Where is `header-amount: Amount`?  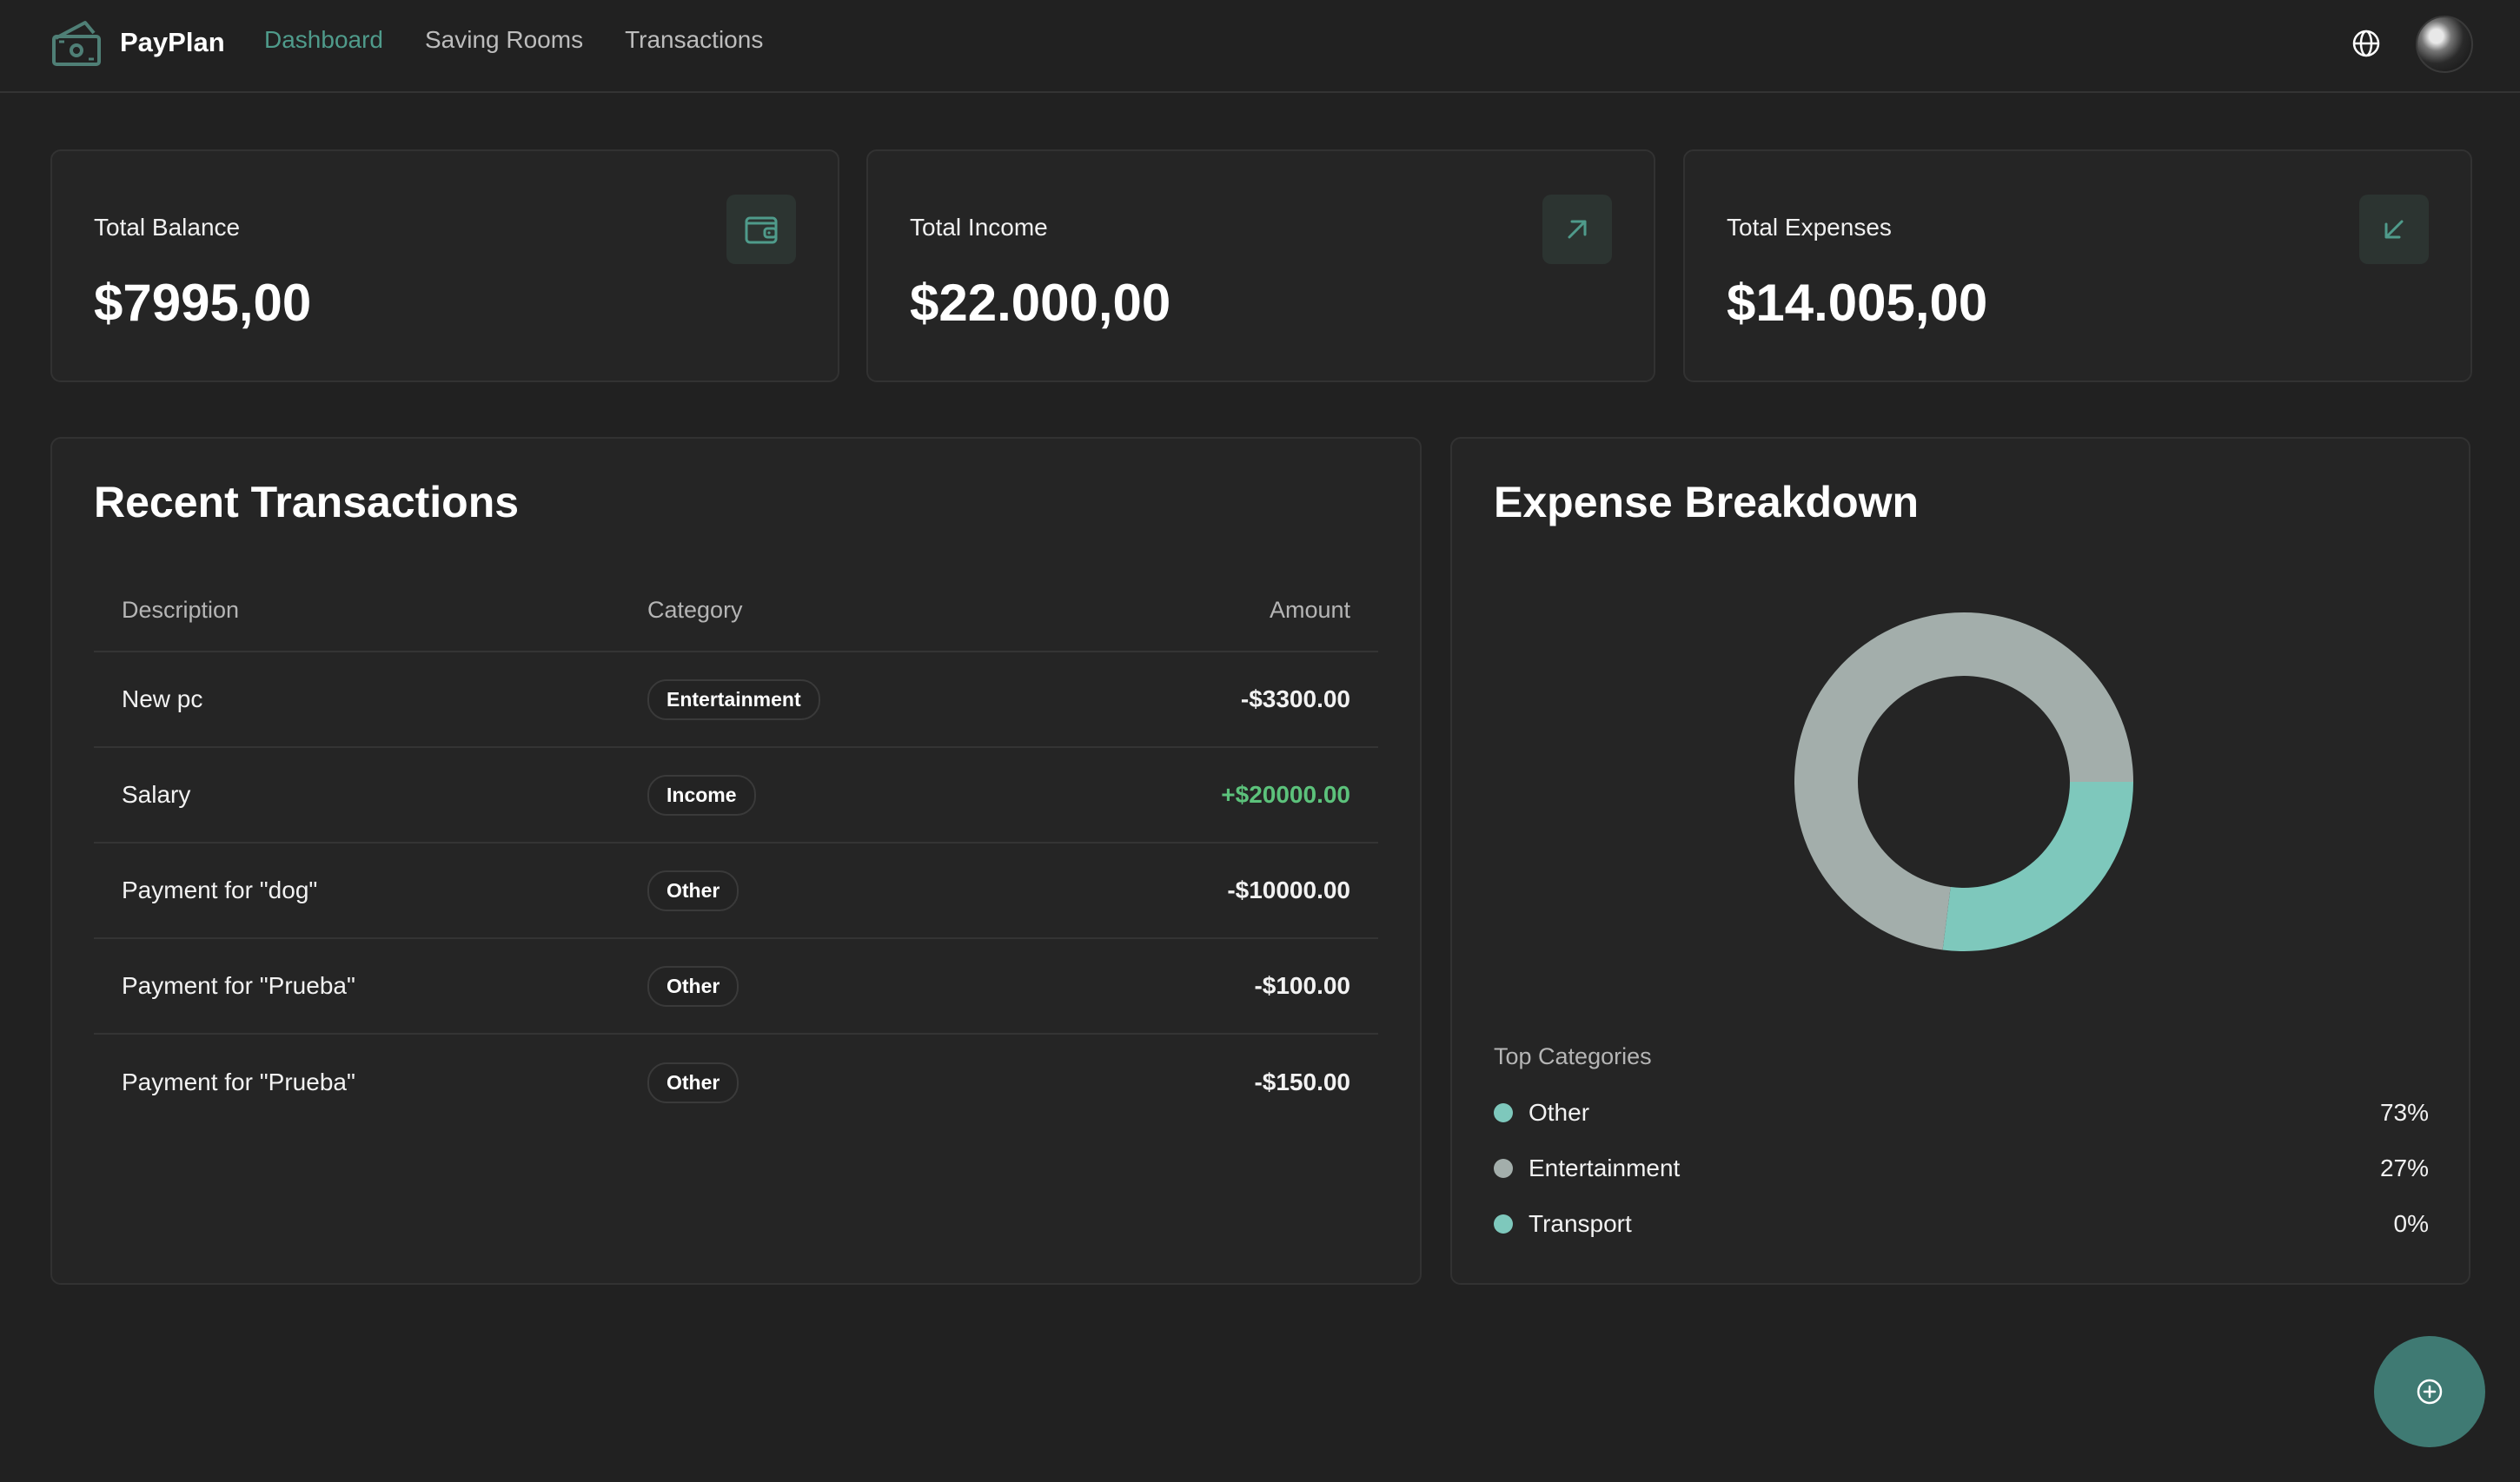
header-amount: Amount is located at coordinates (1309, 609).